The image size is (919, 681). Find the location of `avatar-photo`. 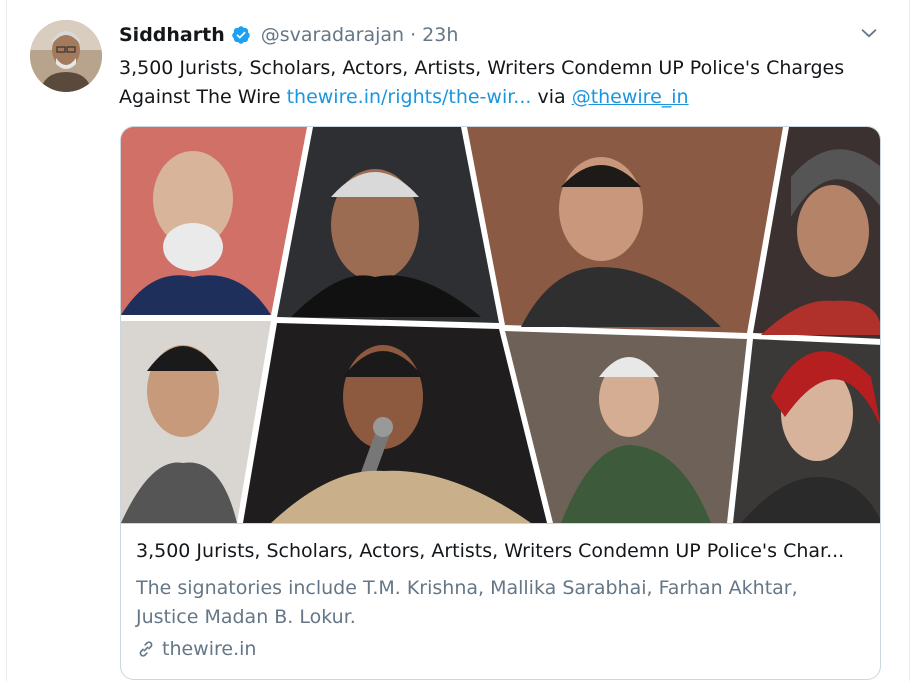

avatar-photo is located at coordinates (66, 56).